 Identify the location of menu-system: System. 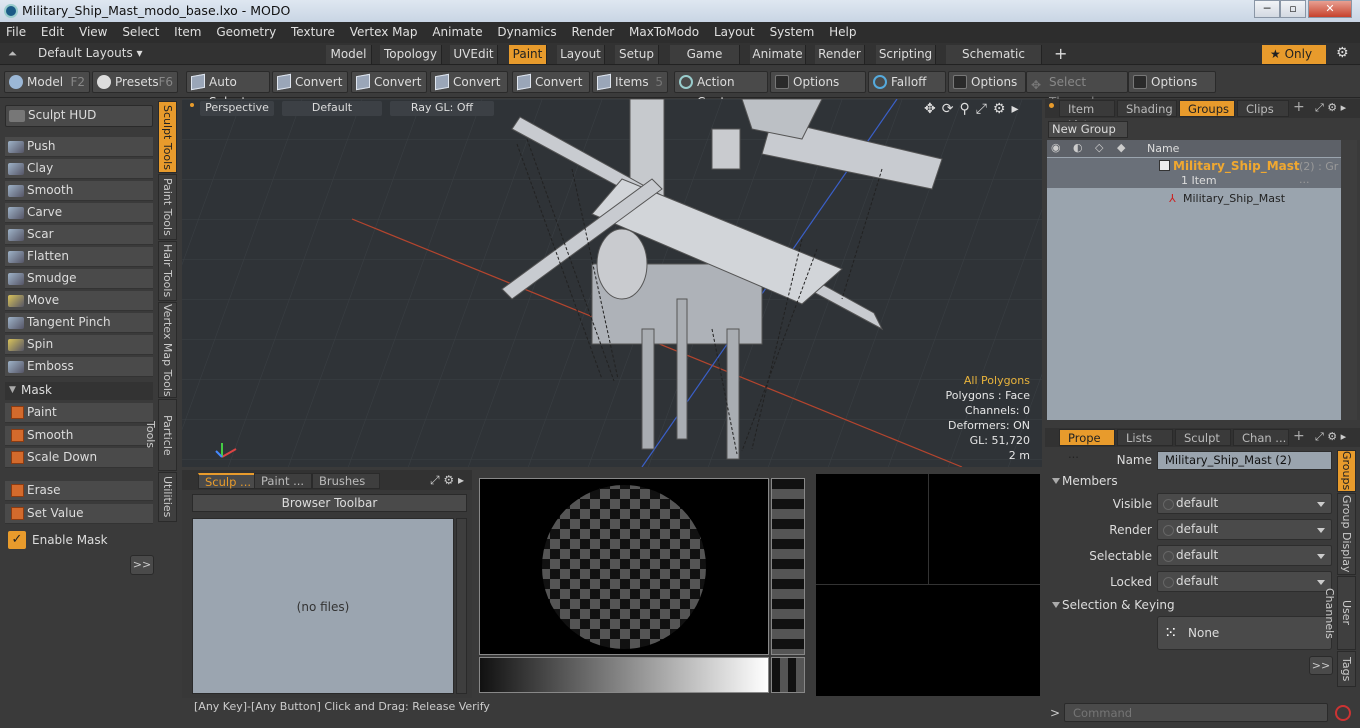
(792, 30).